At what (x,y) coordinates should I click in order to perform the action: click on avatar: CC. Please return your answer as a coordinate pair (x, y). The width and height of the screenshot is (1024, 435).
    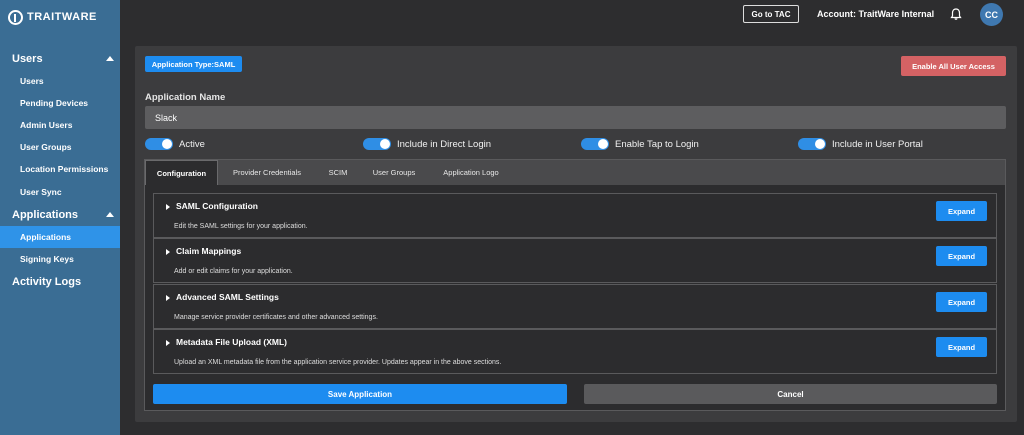
    Looking at the image, I should click on (991, 14).